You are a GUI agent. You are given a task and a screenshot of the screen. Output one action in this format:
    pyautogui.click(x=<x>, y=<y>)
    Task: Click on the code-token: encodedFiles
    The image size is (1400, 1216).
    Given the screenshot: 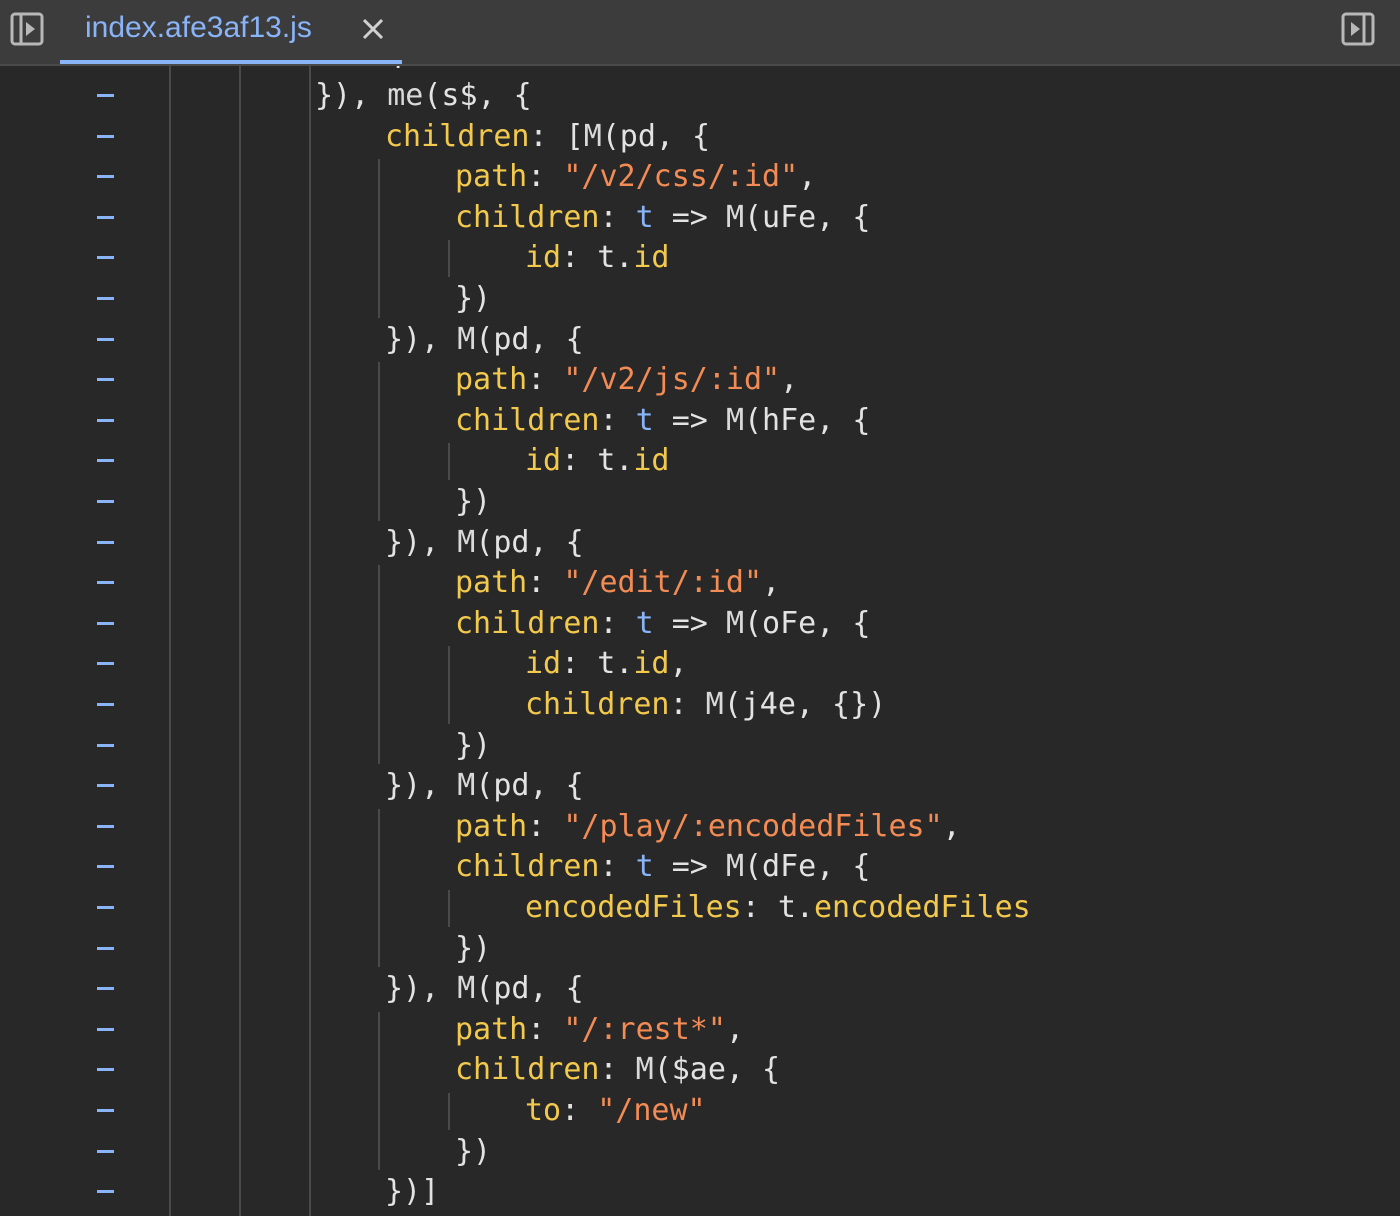 What is the action you would take?
    pyautogui.click(x=922, y=907)
    